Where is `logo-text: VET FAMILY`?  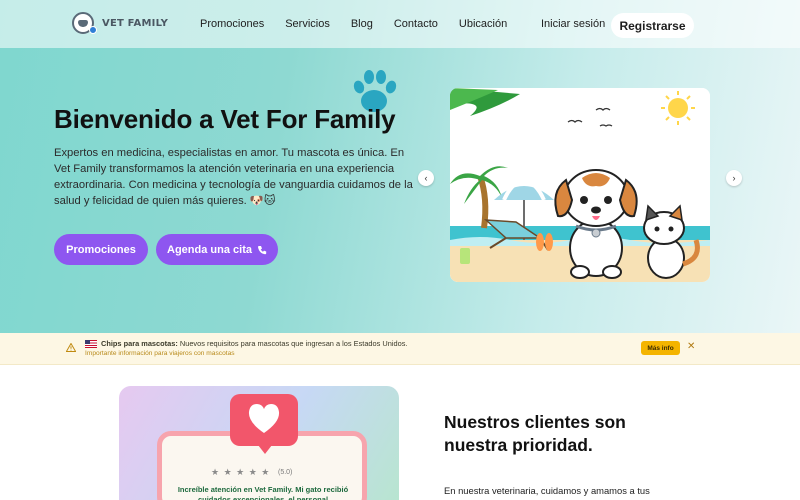 logo-text: VET FAMILY is located at coordinates (135, 23).